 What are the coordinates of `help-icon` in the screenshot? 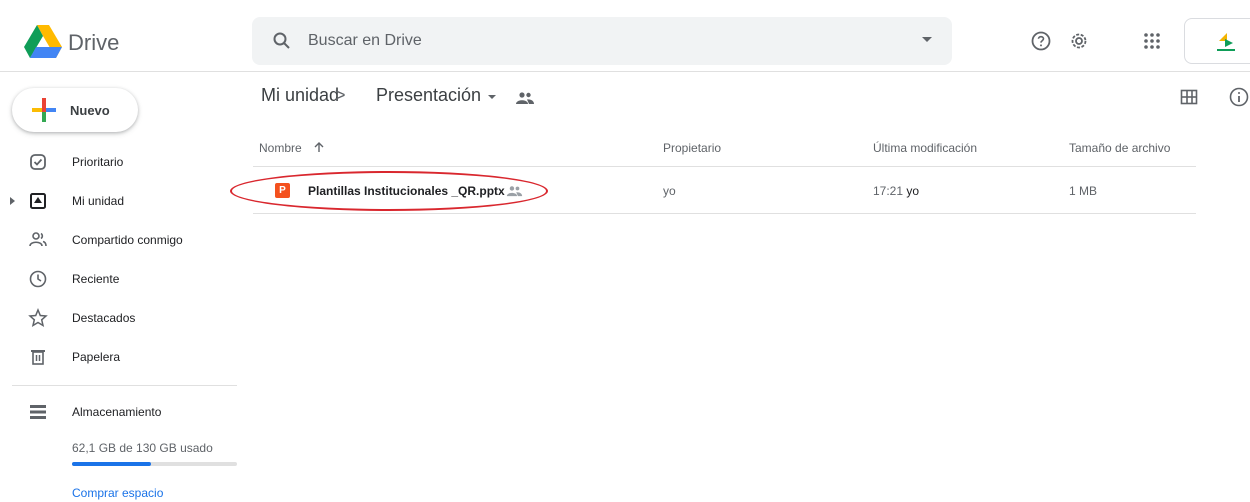 It's located at (1041, 41).